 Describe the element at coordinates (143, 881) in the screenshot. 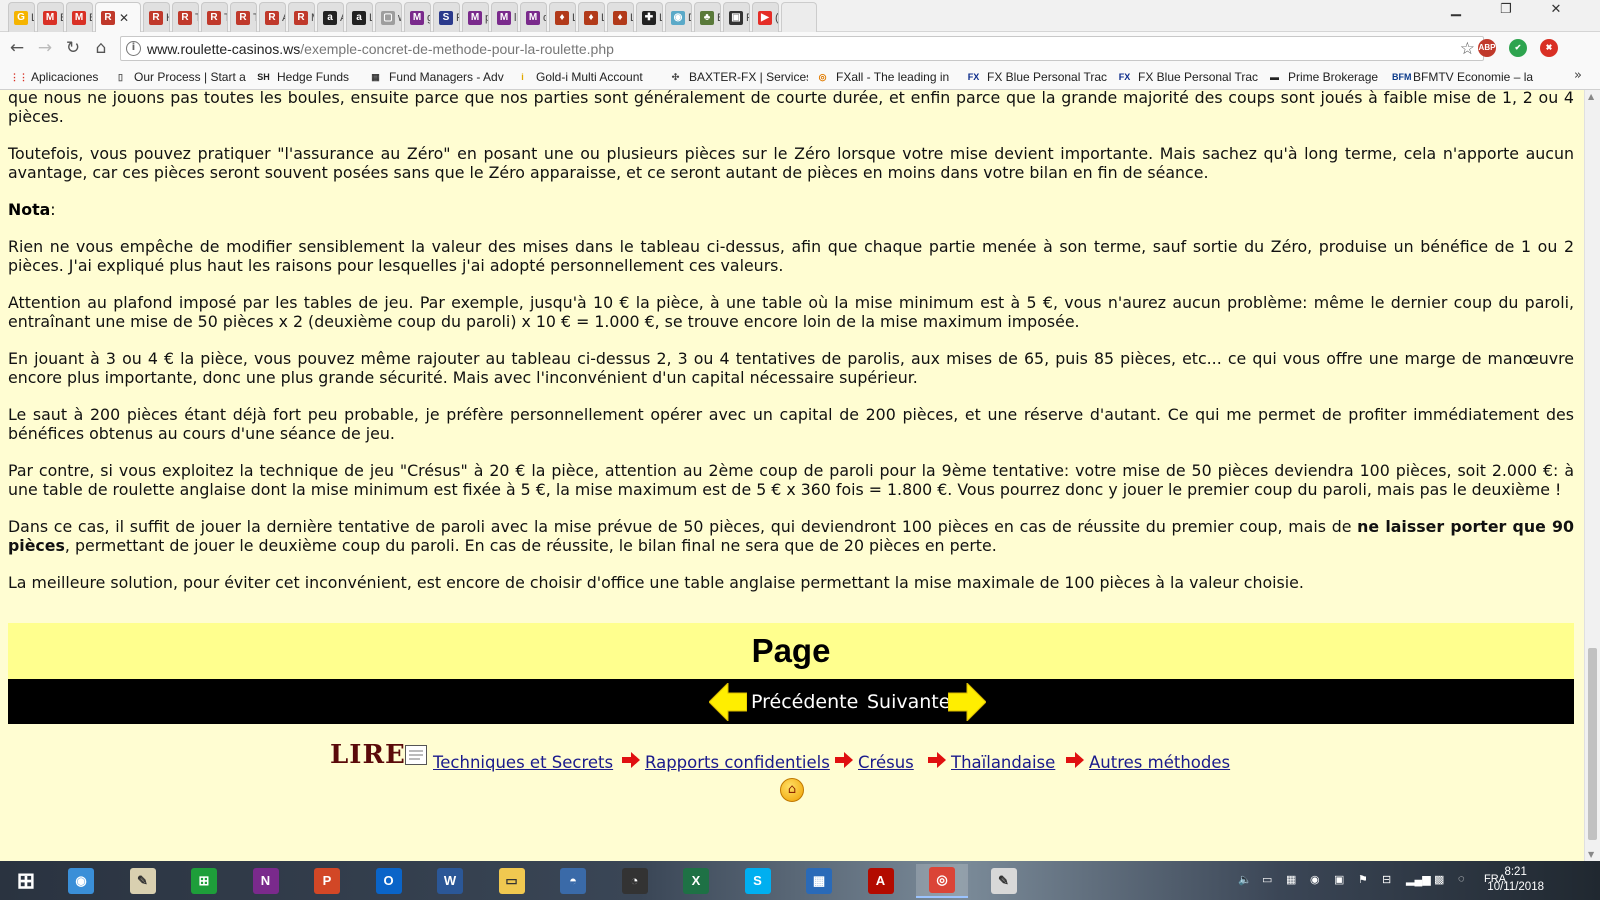

I see `taskbar-app-notepad: ✎` at that location.